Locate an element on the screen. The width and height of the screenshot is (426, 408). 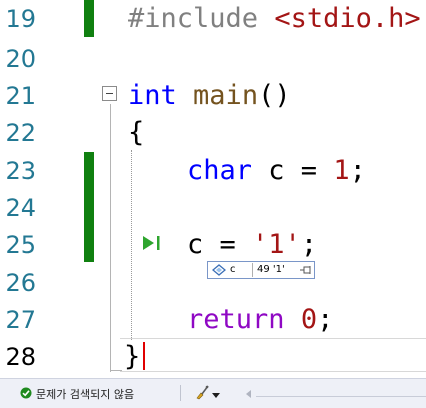
close-brace: } is located at coordinates (132, 356).